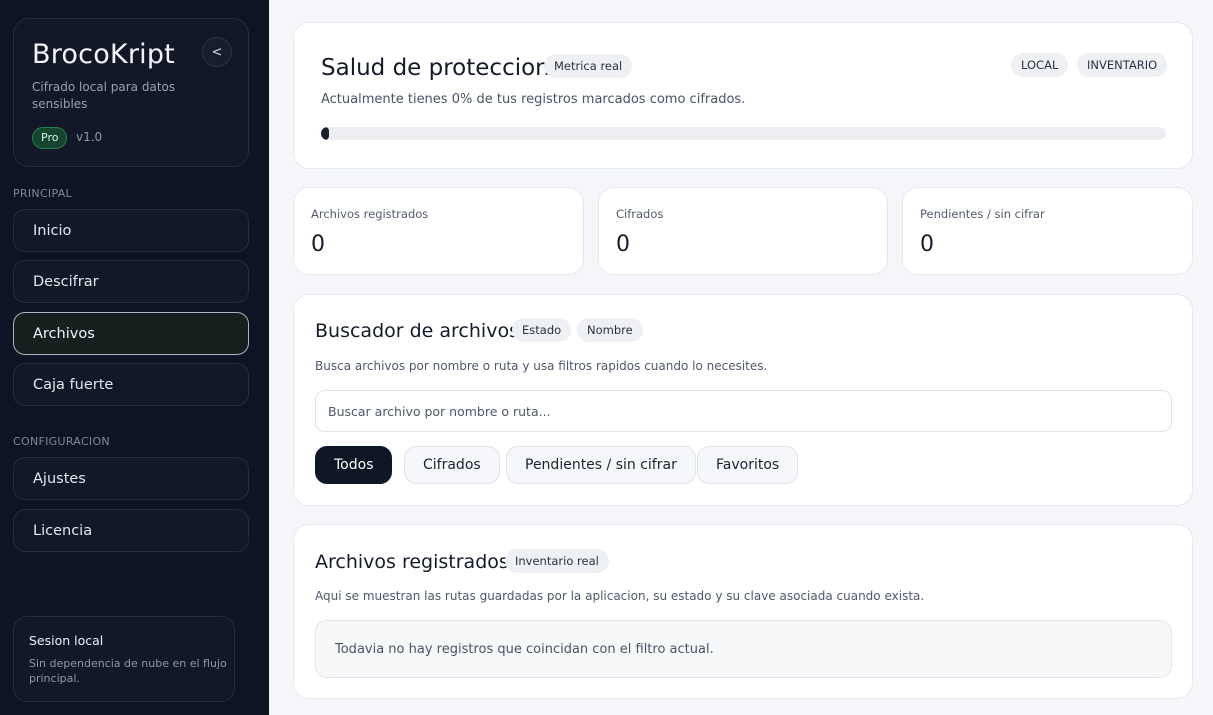 The width and height of the screenshot is (1213, 715). I want to click on section-label-configuracion: CONFIGURACION, so click(61, 441).